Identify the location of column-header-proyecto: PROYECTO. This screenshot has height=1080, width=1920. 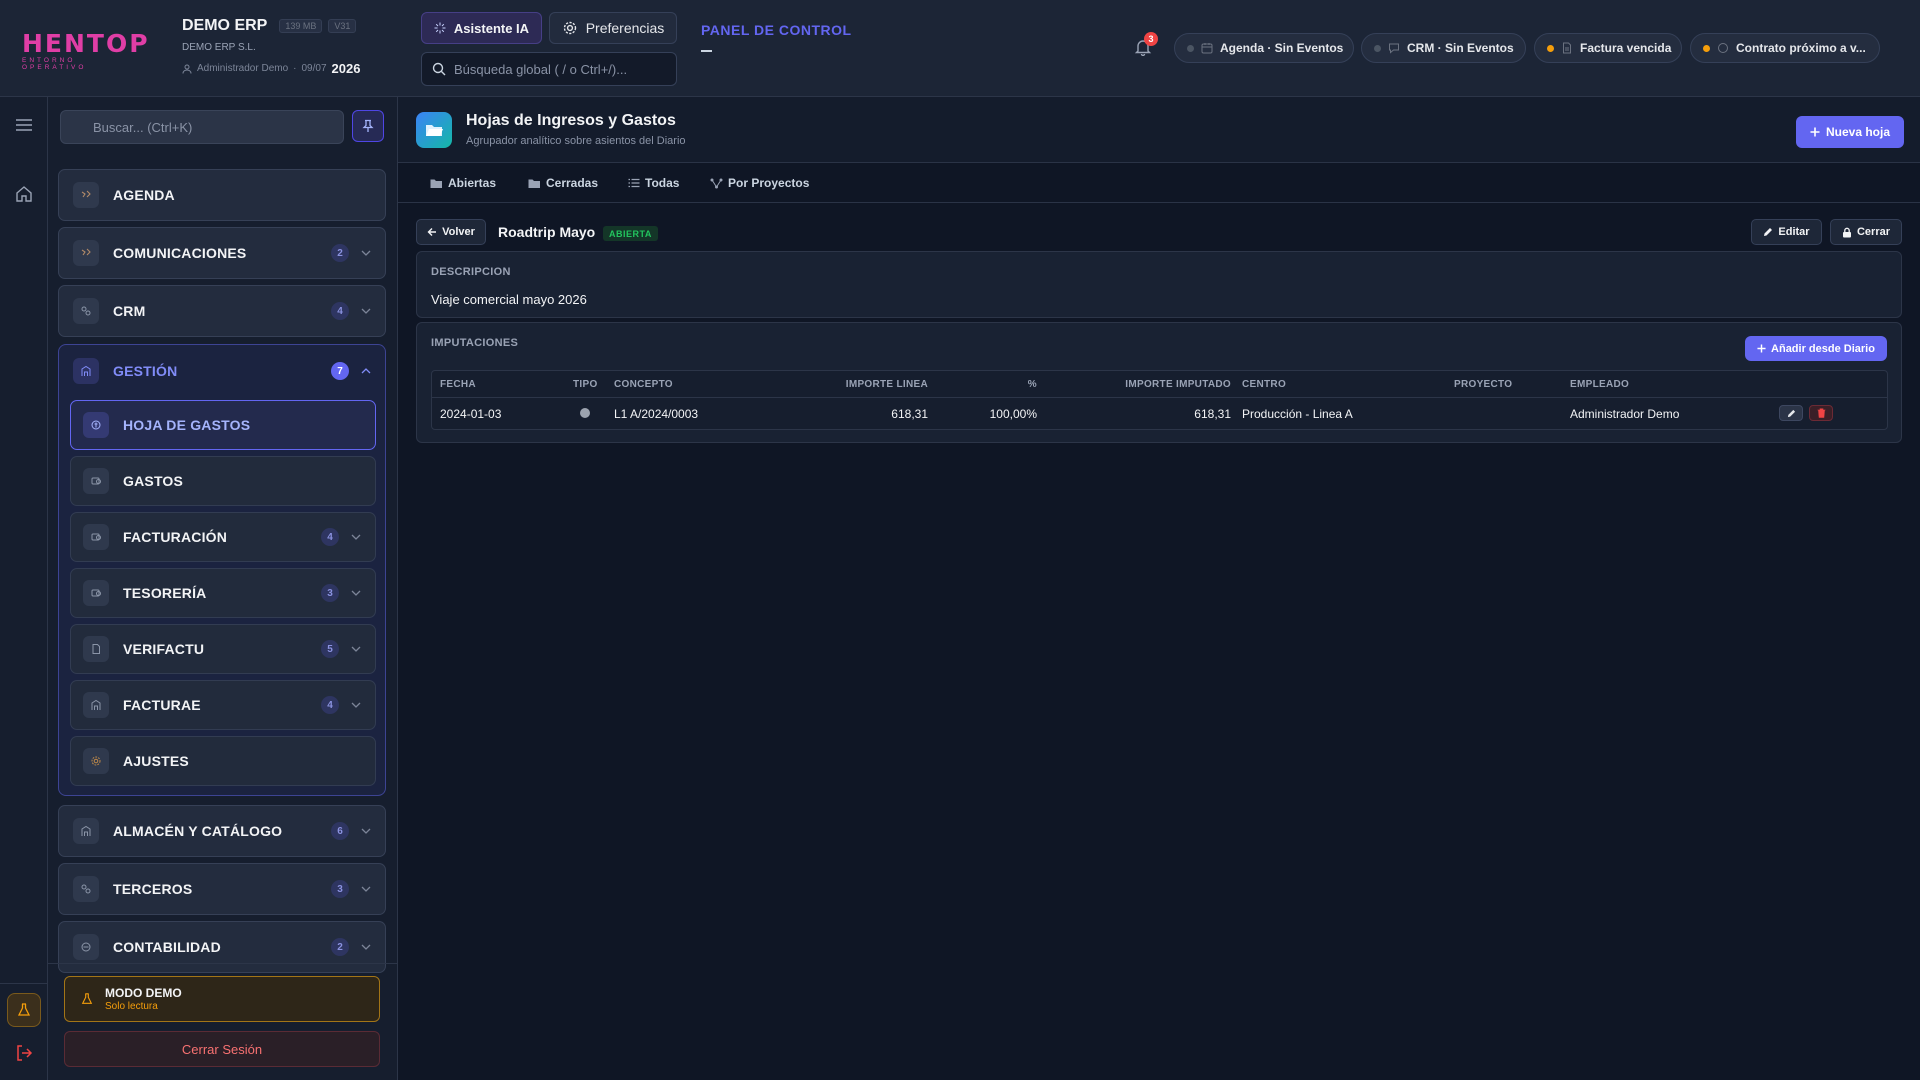
(1483, 384).